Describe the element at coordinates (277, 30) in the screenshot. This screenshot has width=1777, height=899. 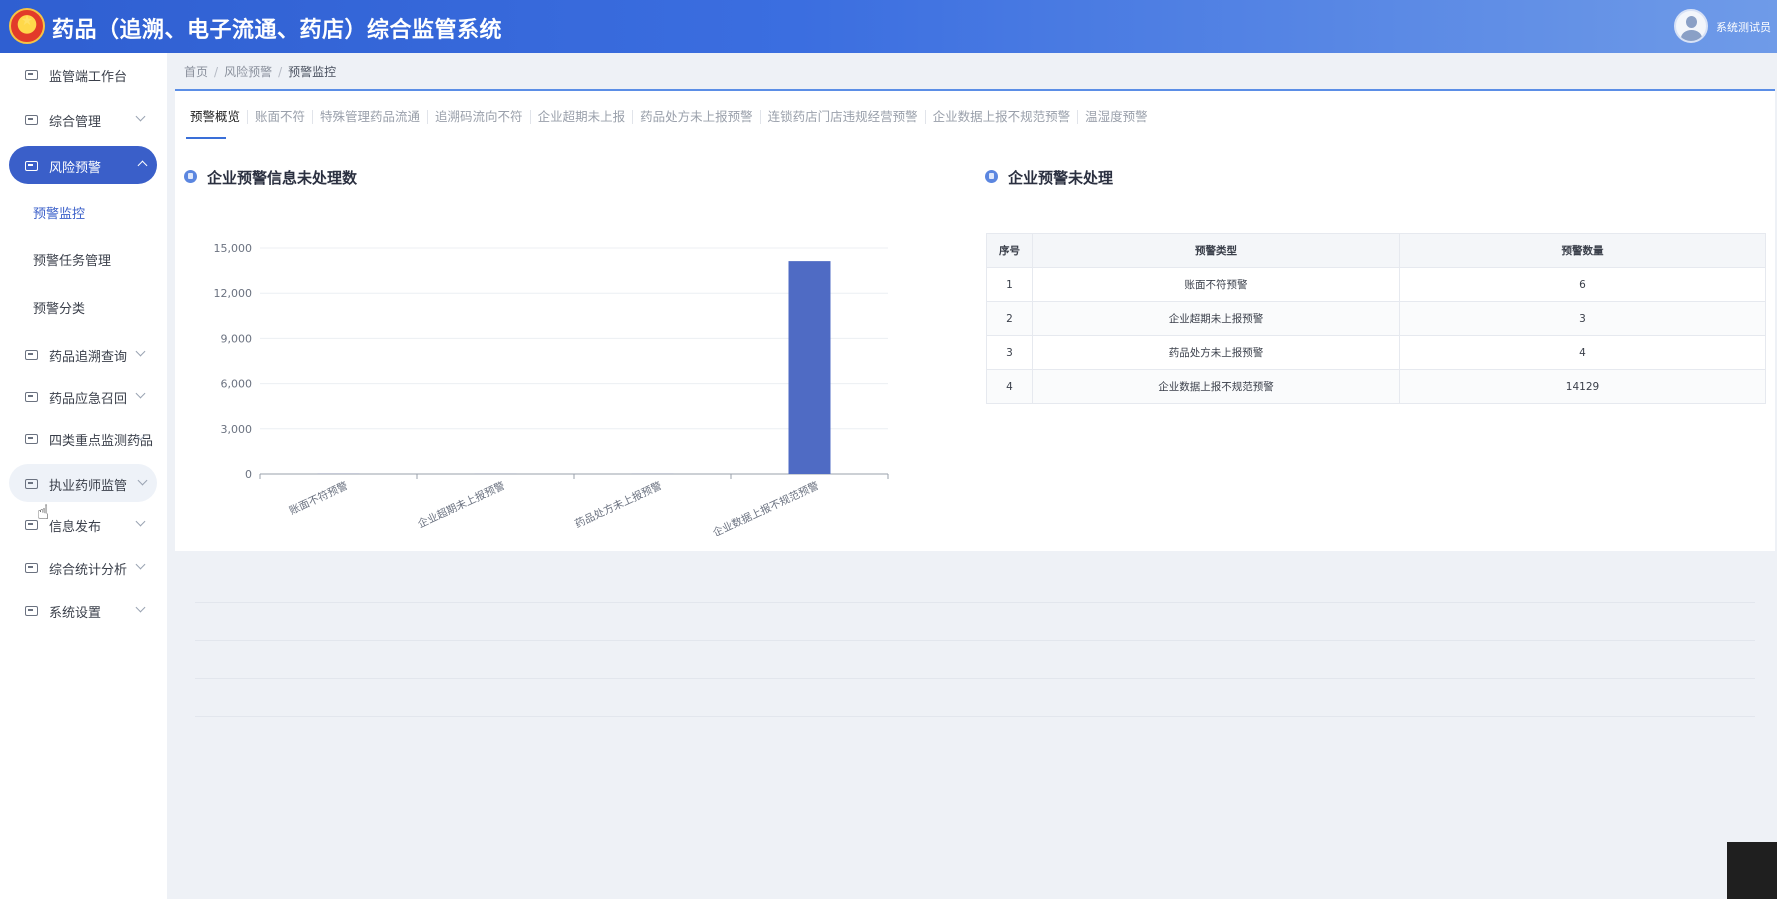
I see `app-title: 药品（追溯、电子流通、药店）综合监管系统` at that location.